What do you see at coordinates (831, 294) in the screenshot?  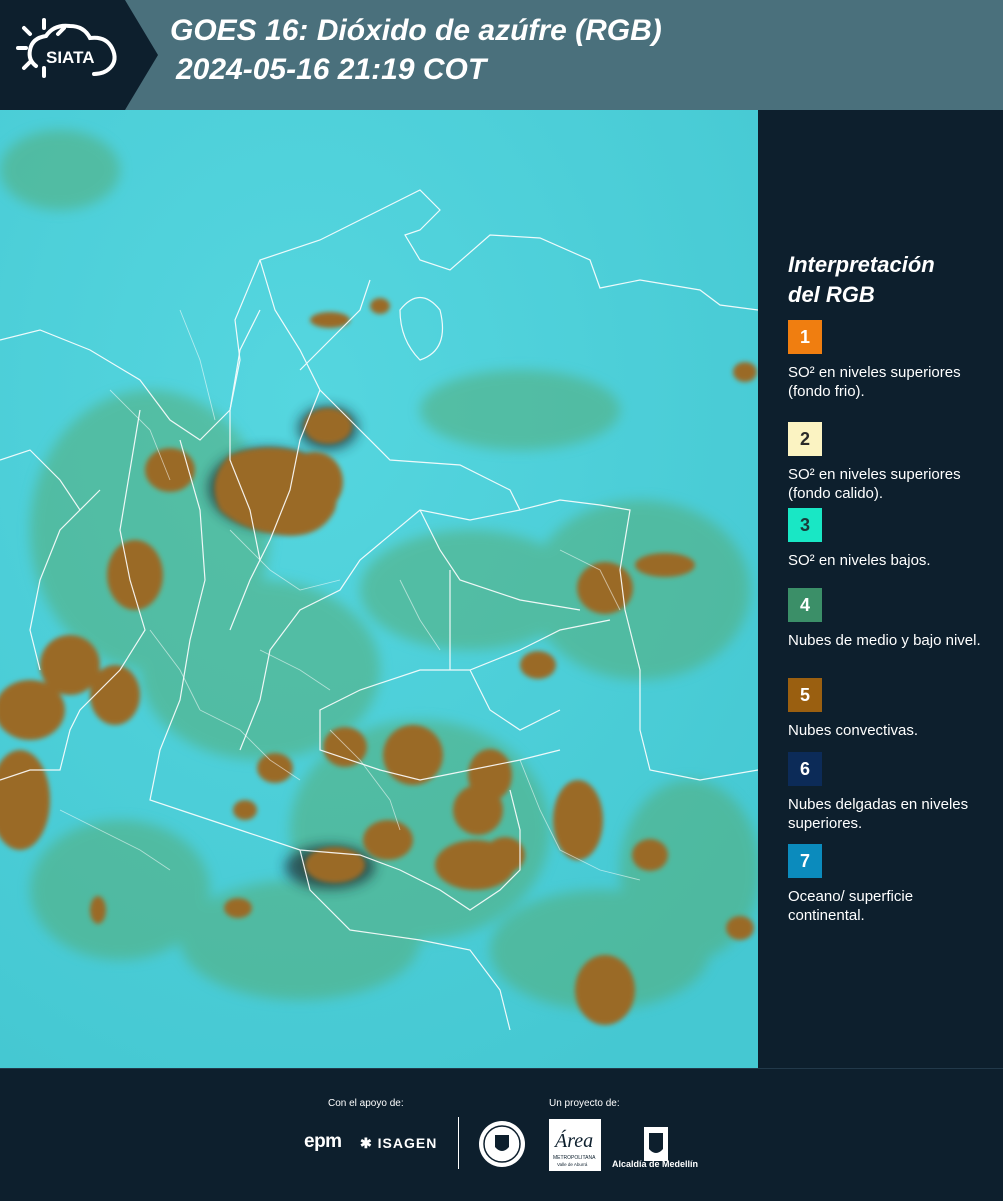 I see `legend-title-line2: del RGB` at bounding box center [831, 294].